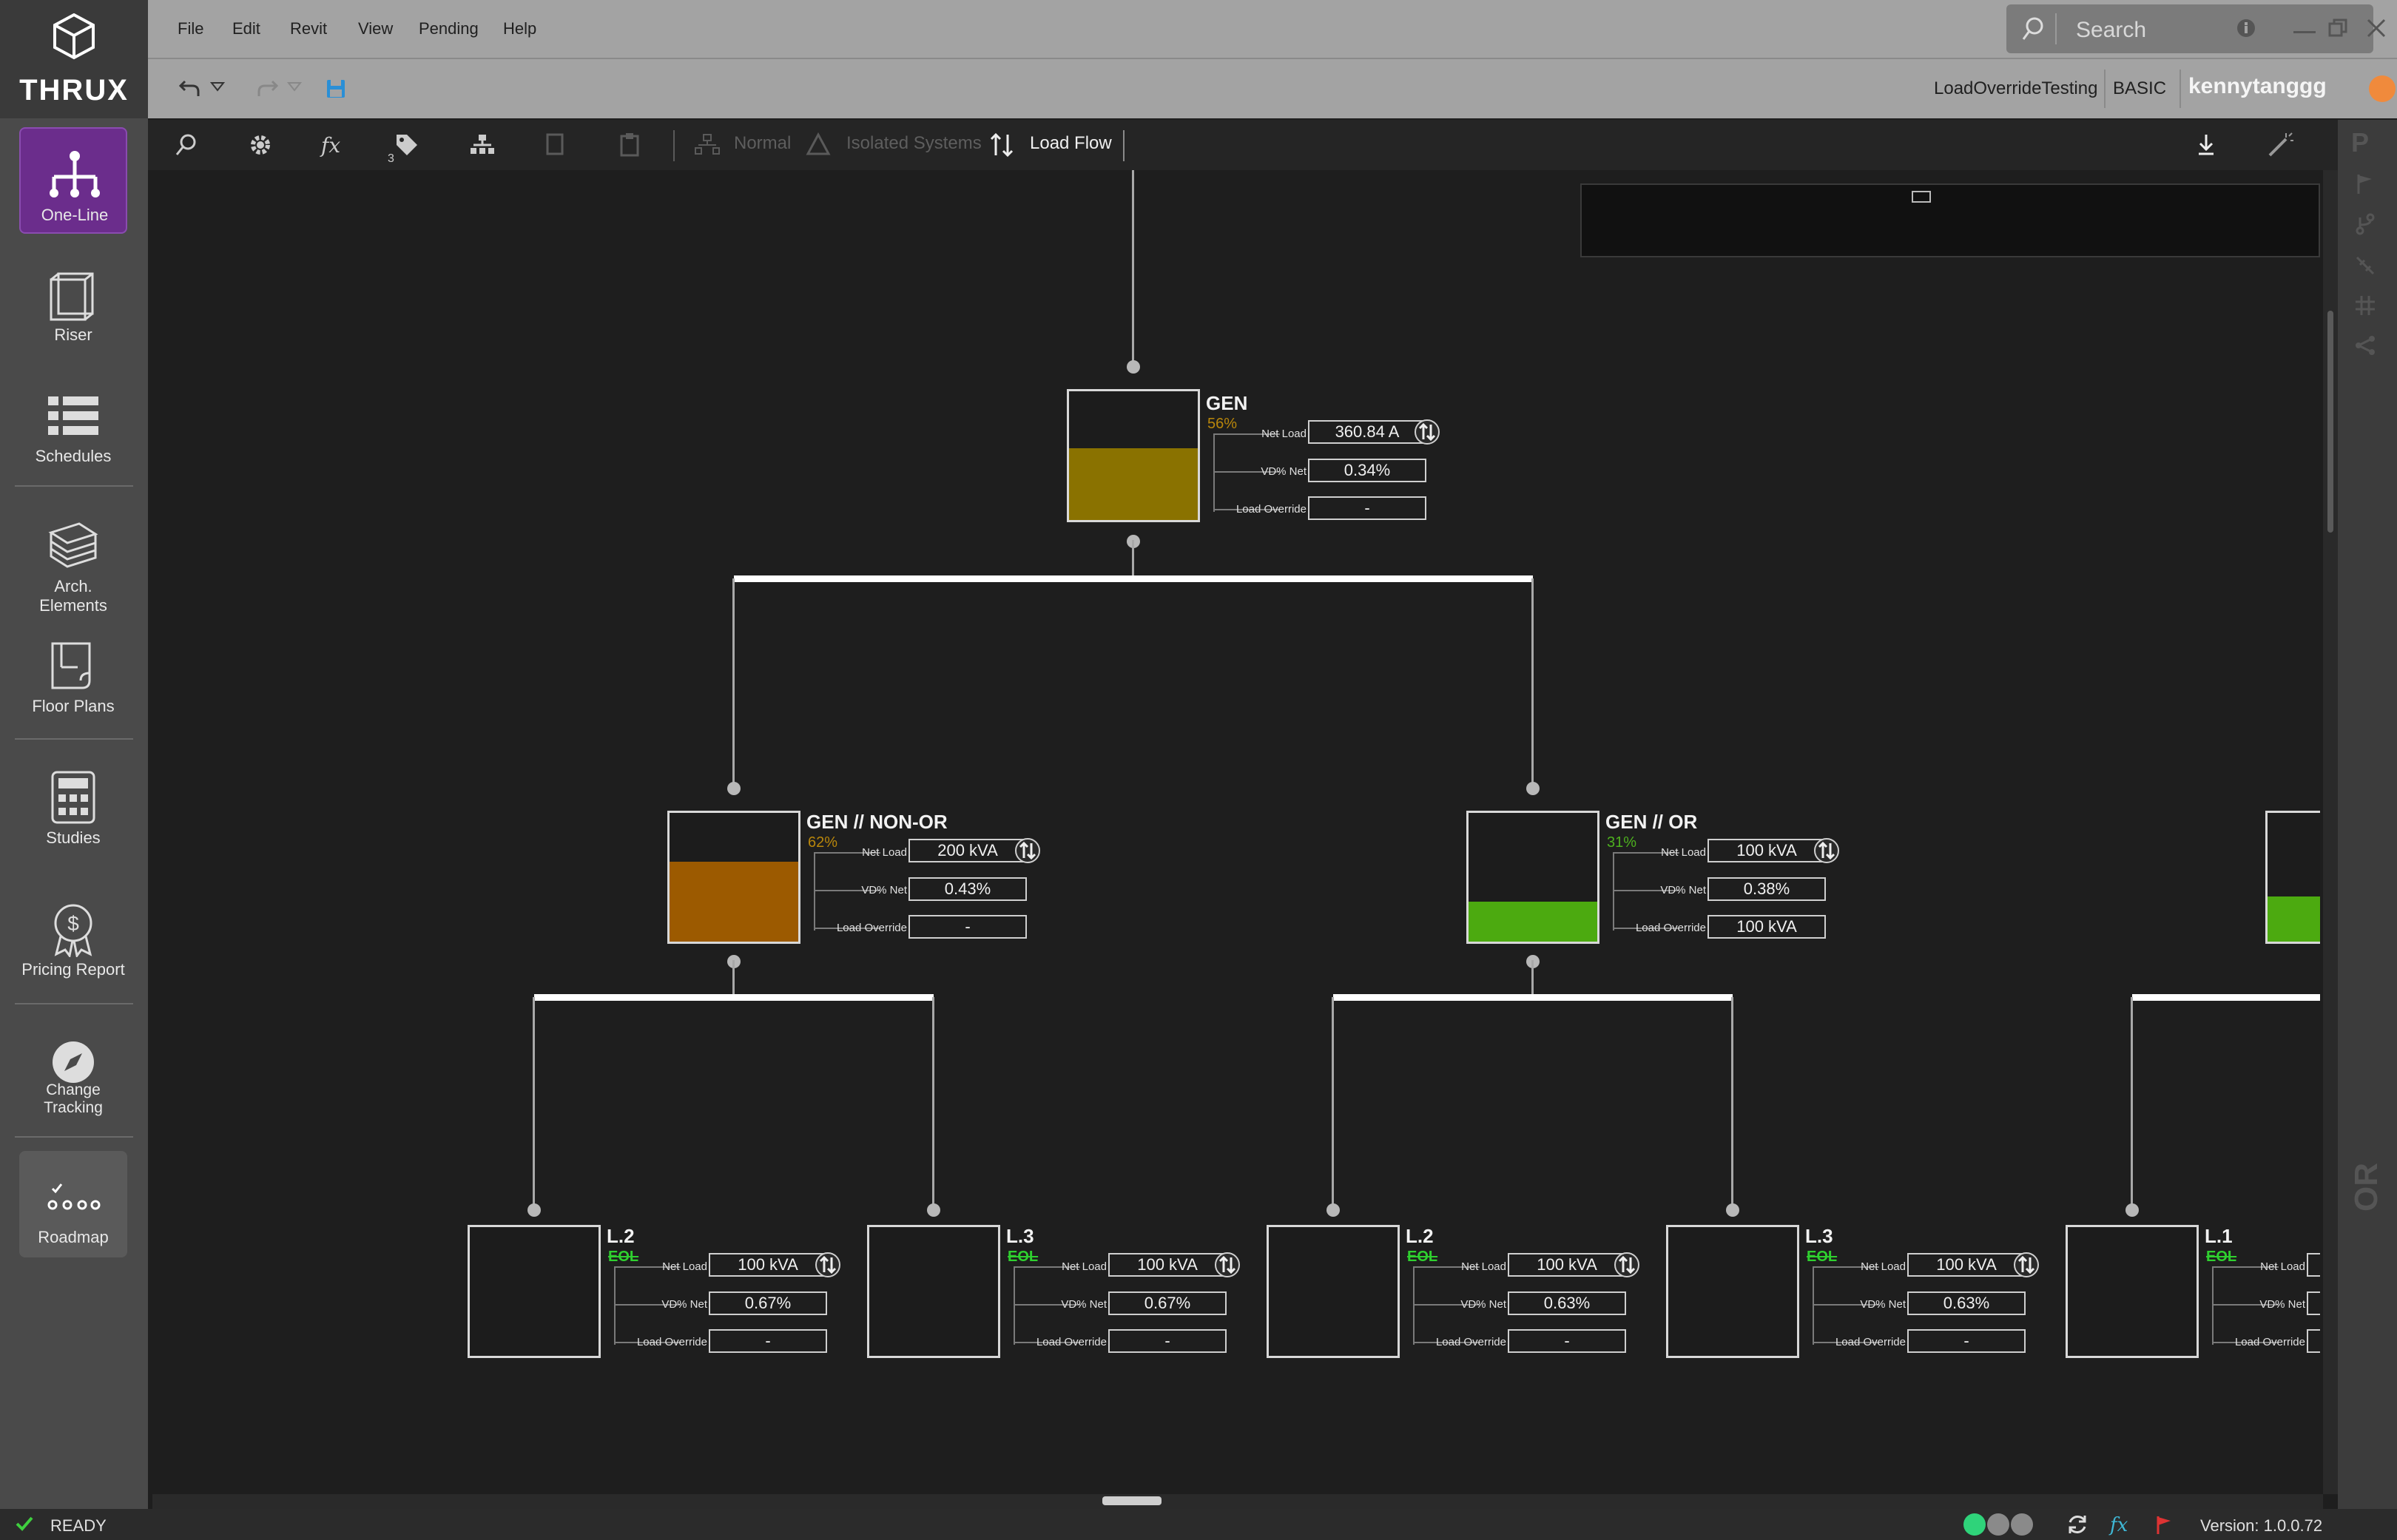 This screenshot has width=2397, height=1540. What do you see at coordinates (2313, 1303) in the screenshot?
I see `vd-net-field` at bounding box center [2313, 1303].